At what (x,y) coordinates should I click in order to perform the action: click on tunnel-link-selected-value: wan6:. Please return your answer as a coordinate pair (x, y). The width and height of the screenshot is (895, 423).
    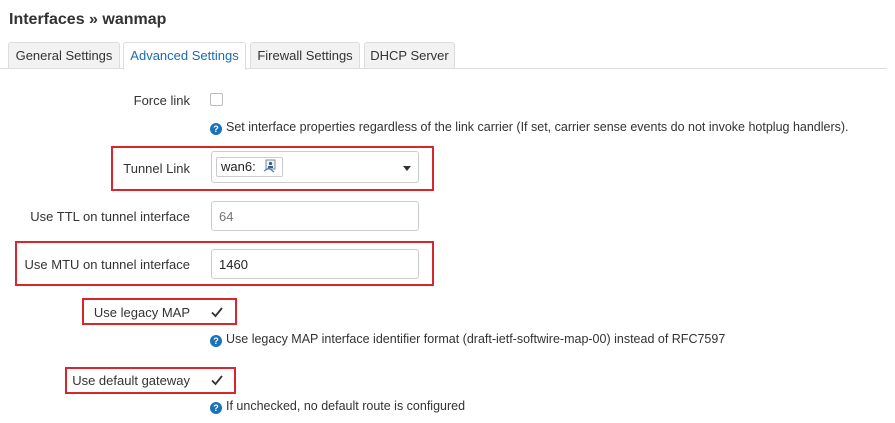
    Looking at the image, I should click on (250, 167).